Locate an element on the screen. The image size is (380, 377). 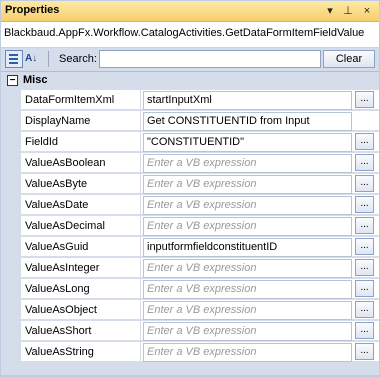
property-name: ValueAsBoolean is located at coordinates (81, 163).